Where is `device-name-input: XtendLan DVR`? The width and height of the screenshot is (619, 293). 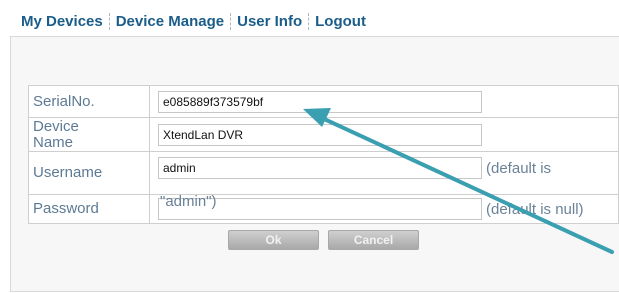
device-name-input: XtendLan DVR is located at coordinates (320, 134).